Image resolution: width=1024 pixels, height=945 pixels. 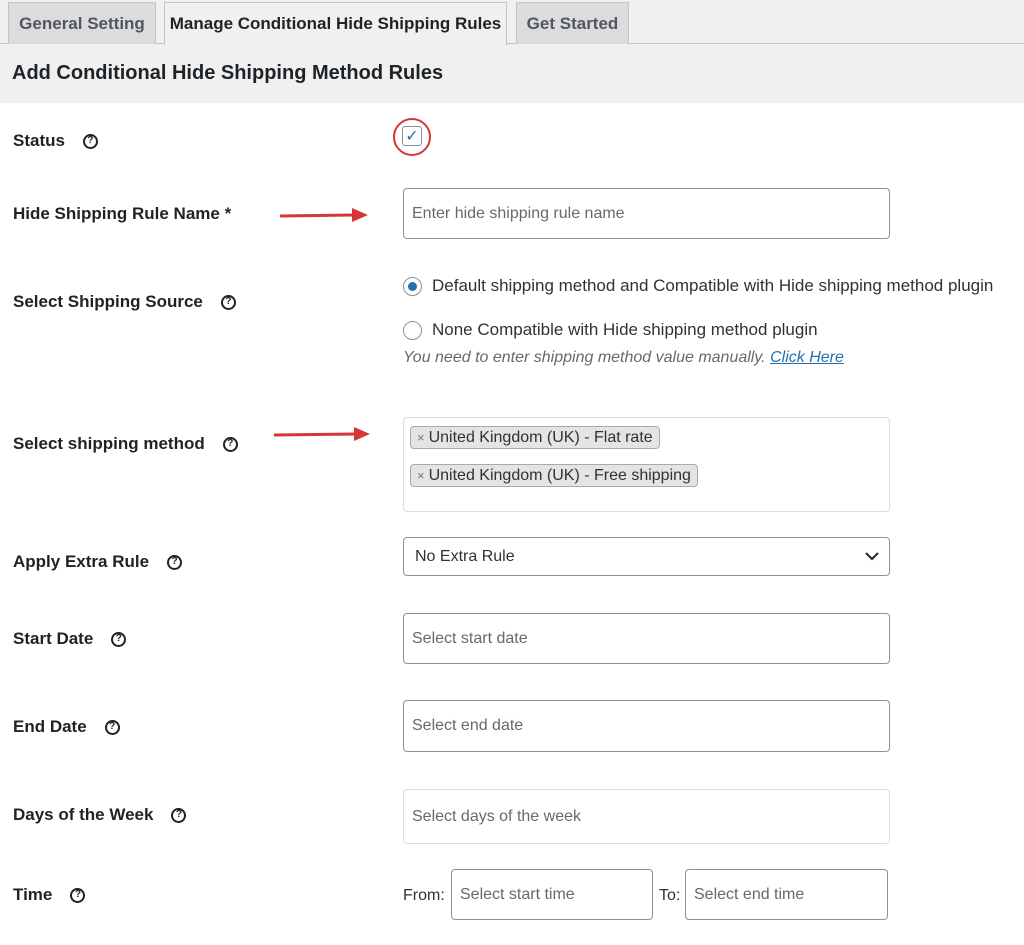 I want to click on start-date-input, so click(x=646, y=638).